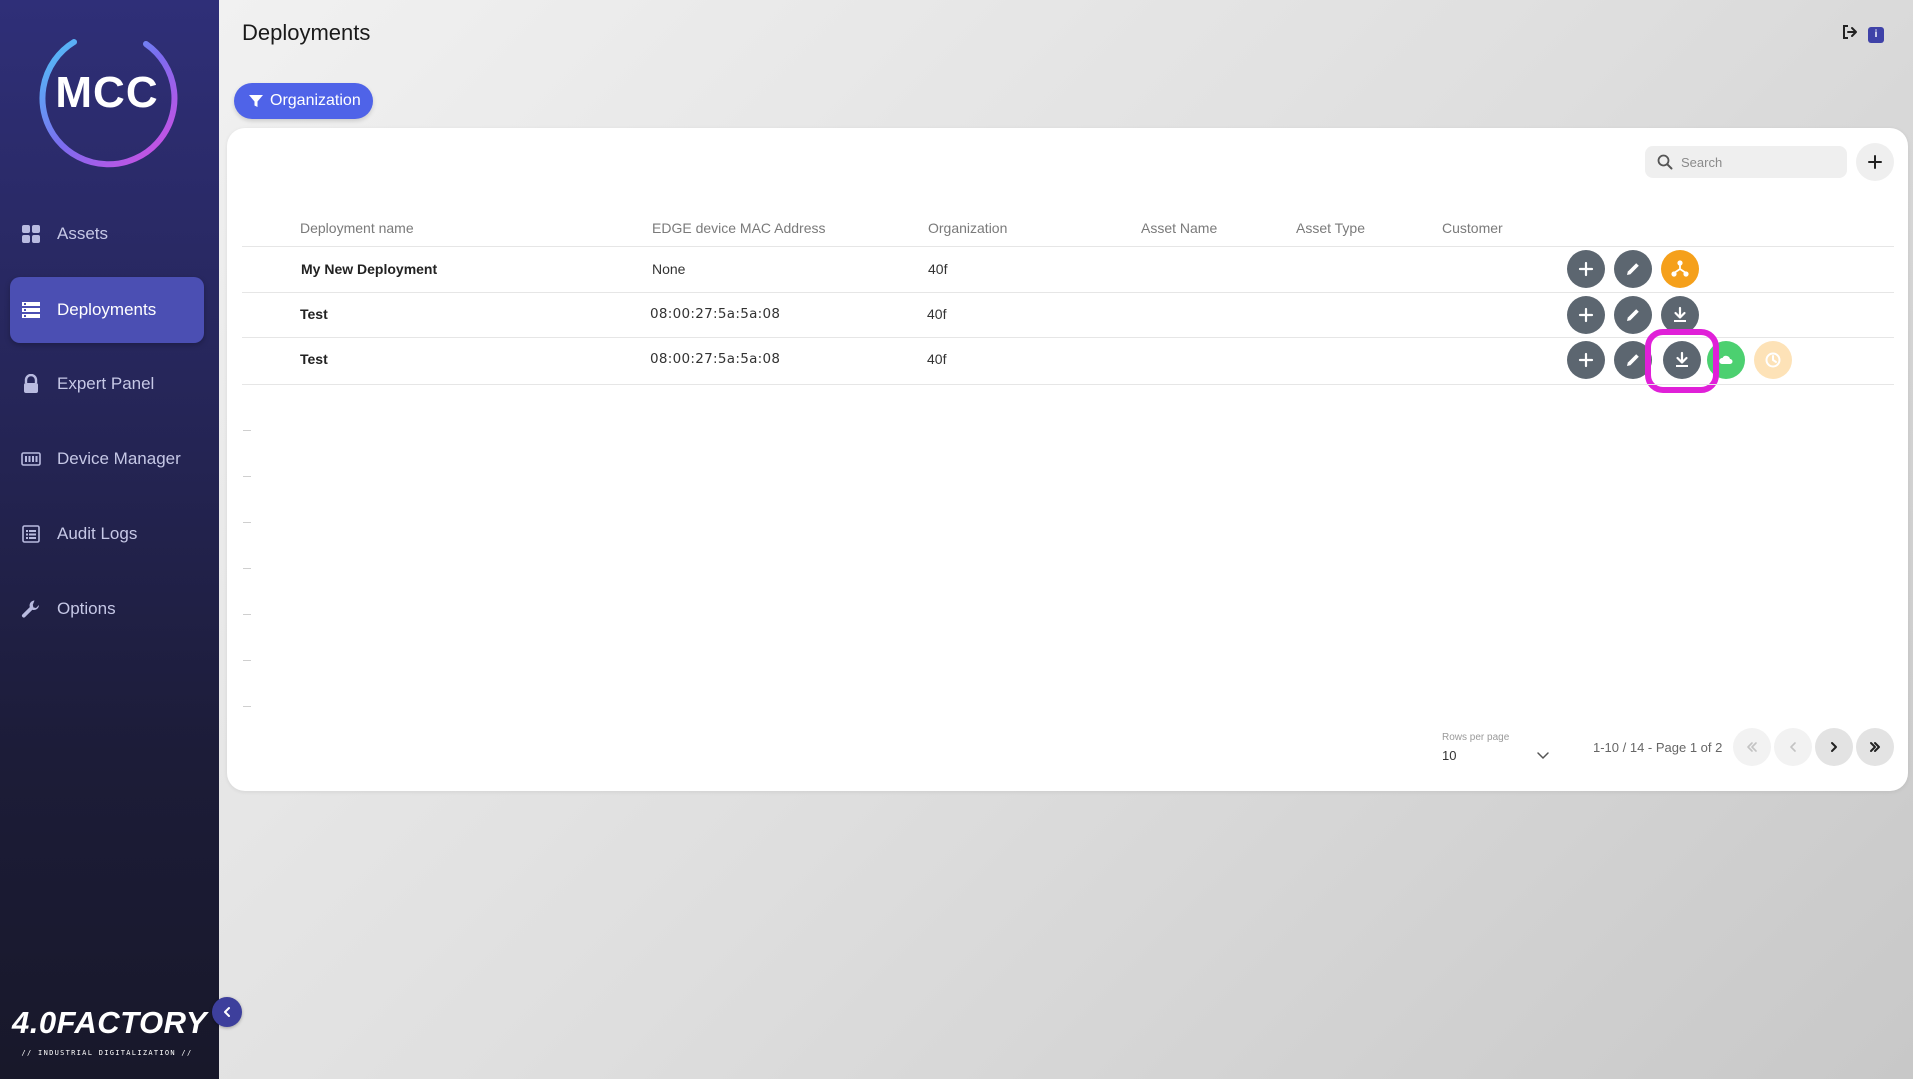 The image size is (1913, 1079). I want to click on column-header-asset-type: Asset Type, so click(1330, 228).